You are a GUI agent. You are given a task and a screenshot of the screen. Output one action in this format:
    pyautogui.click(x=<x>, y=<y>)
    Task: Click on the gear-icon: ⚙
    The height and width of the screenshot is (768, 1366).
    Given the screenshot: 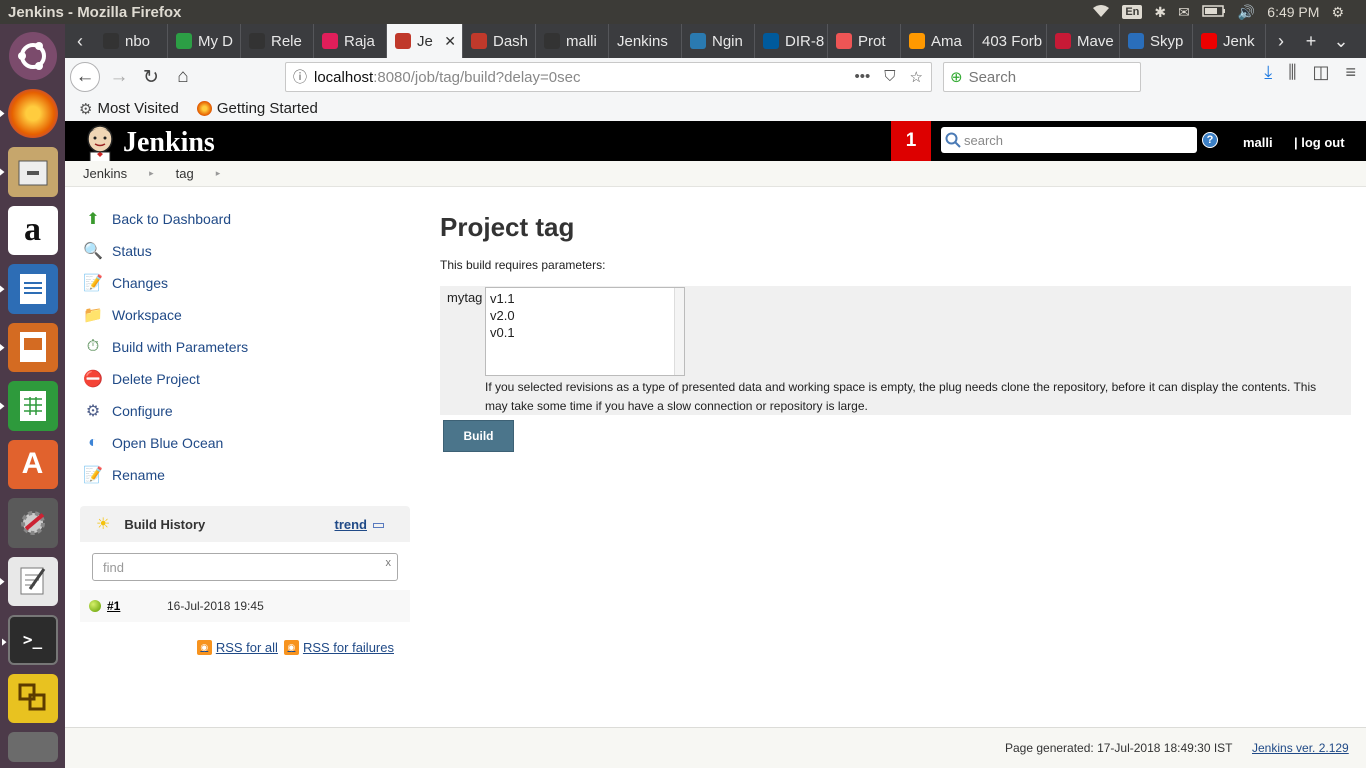 What is the action you would take?
    pyautogui.click(x=86, y=109)
    